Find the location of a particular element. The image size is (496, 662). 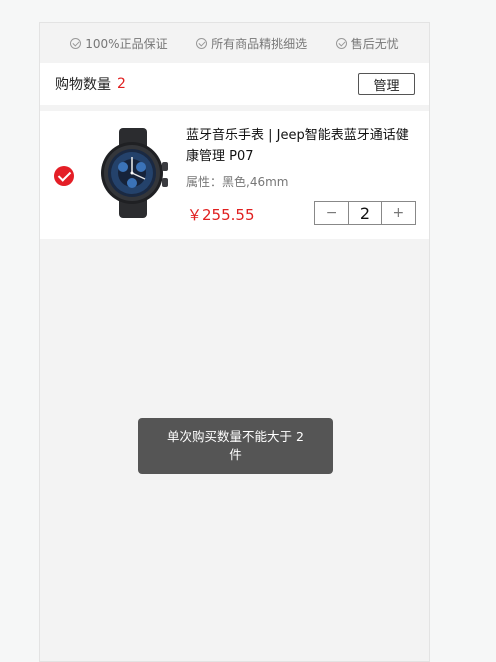

quantity-stepper: − 2 + is located at coordinates (365, 213).